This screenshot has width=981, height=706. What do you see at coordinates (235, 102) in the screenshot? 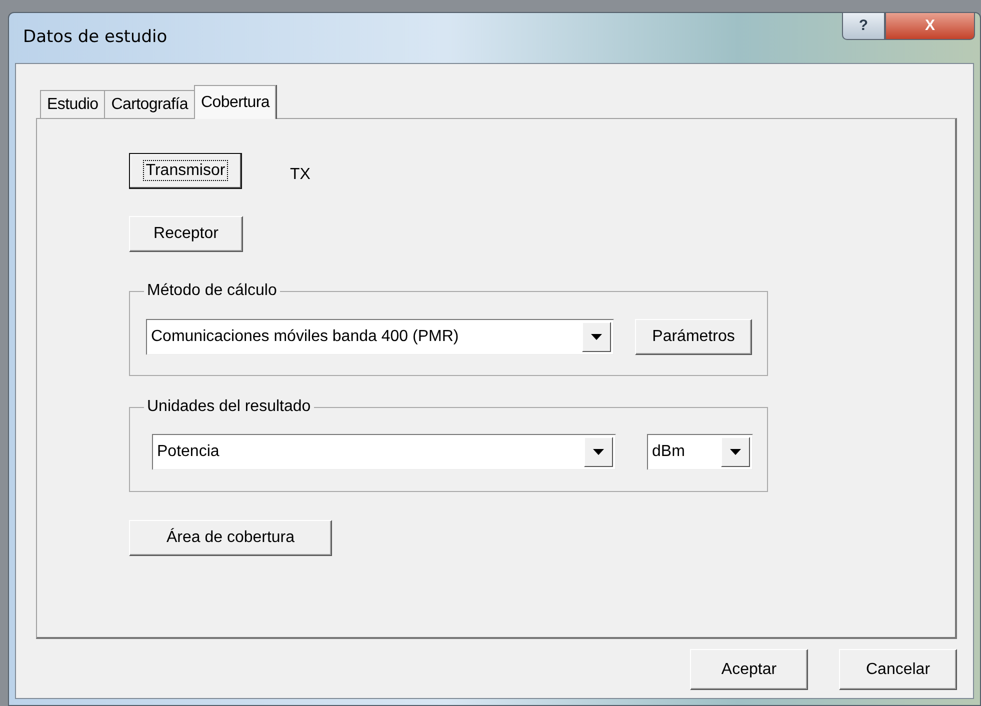
I see `tab: Cobertura` at bounding box center [235, 102].